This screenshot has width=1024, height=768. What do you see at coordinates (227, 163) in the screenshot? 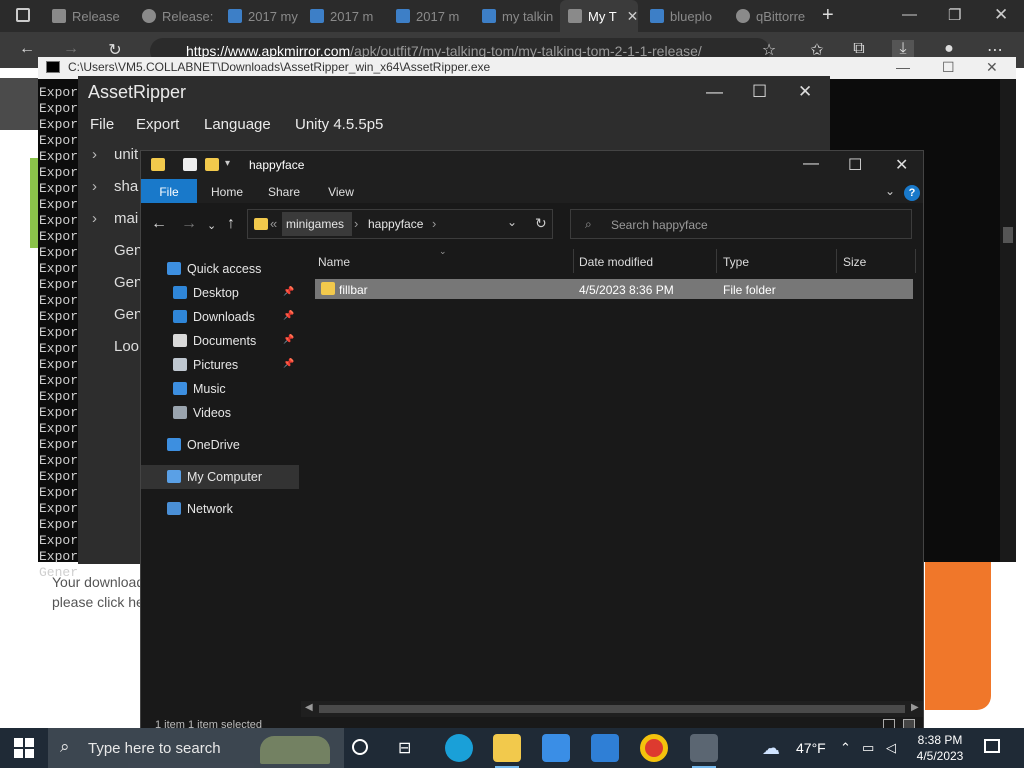
I see `quick-access-dropdown-icon: ▾` at bounding box center [227, 163].